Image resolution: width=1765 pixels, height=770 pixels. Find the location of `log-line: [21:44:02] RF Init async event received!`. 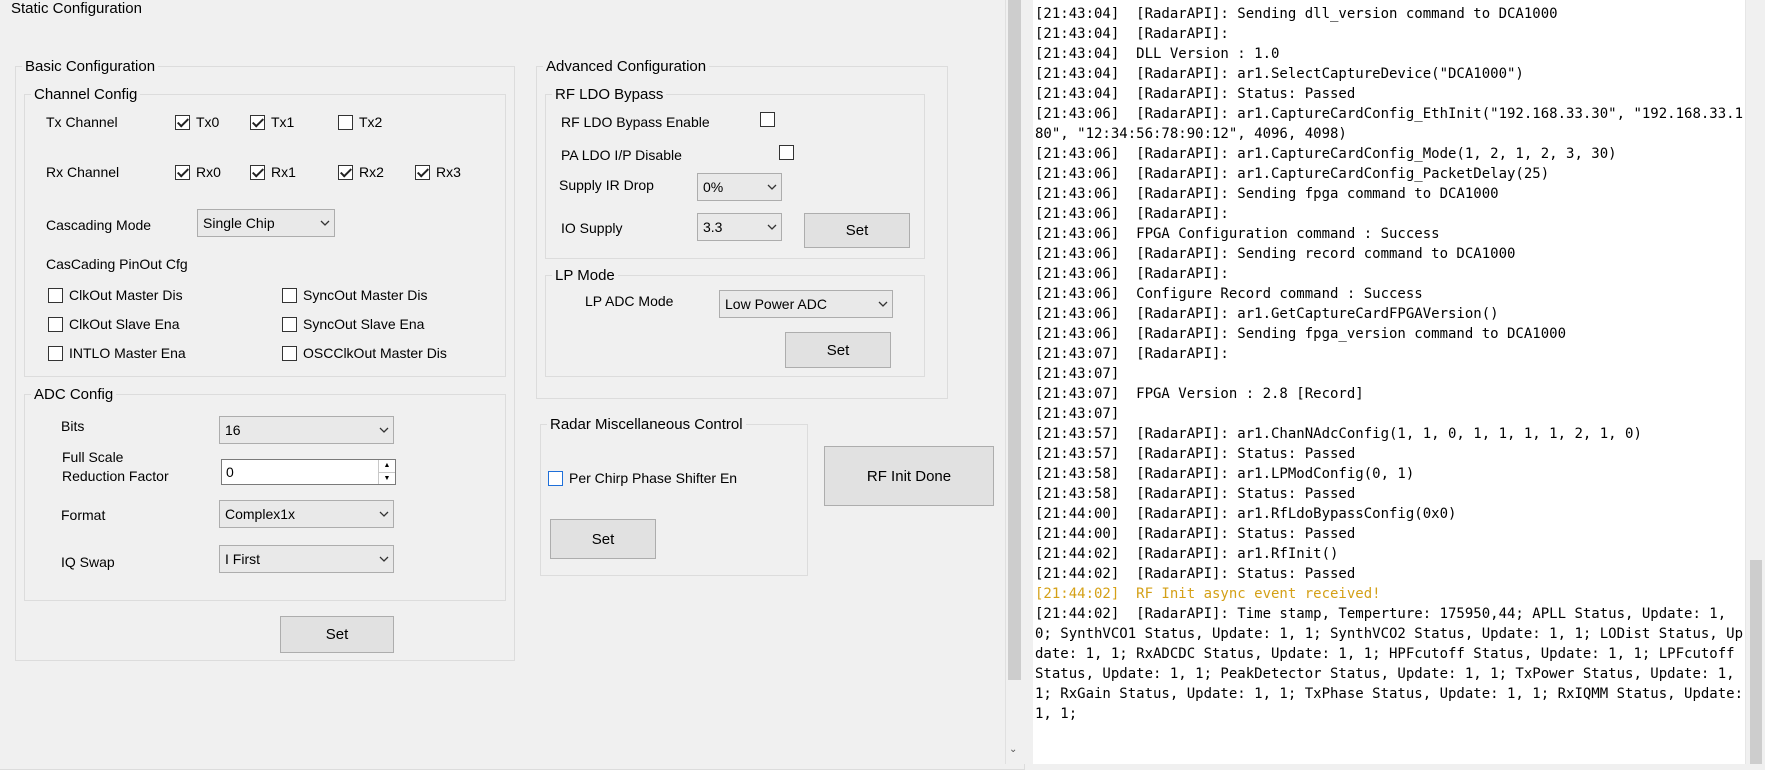

log-line: [21:44:02] RF Init async event received! is located at coordinates (1208, 594).